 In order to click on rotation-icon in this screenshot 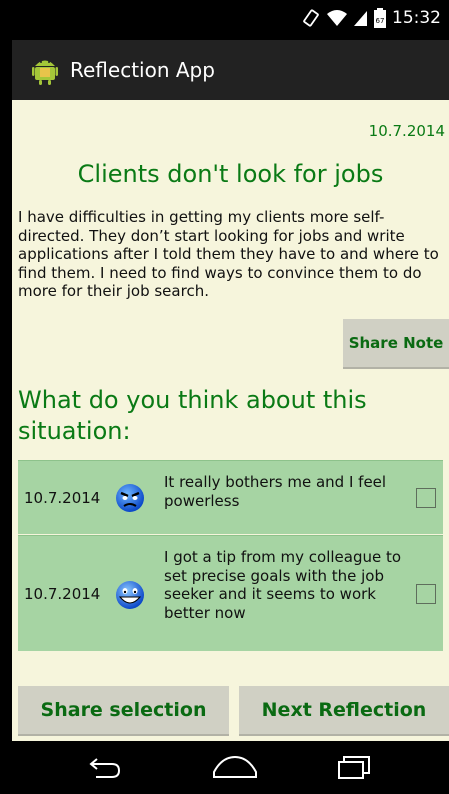, I will do `click(311, 18)`.